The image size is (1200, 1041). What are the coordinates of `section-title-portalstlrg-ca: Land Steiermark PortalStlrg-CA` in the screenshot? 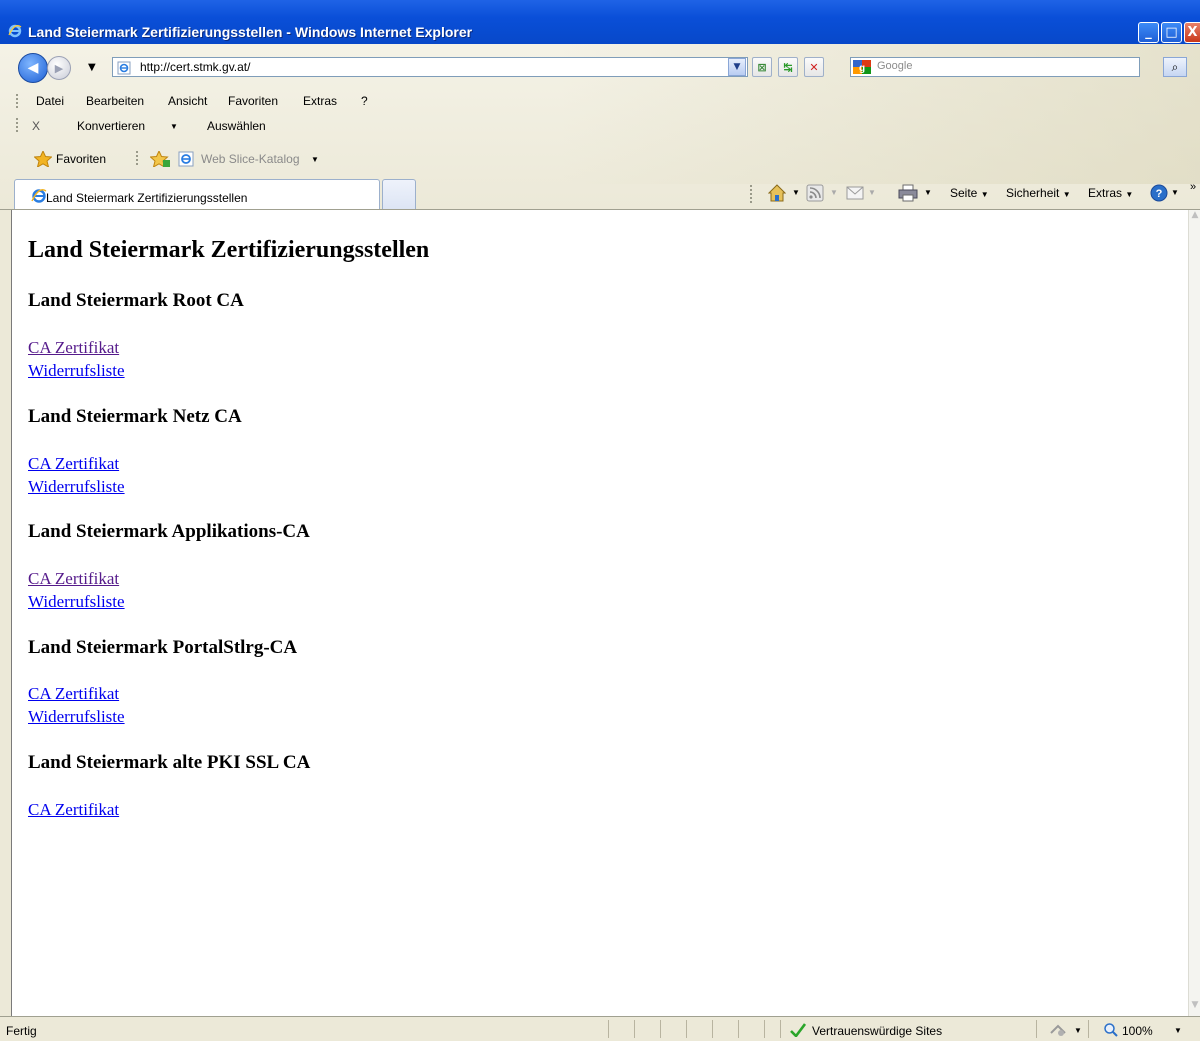 It's located at (163, 647).